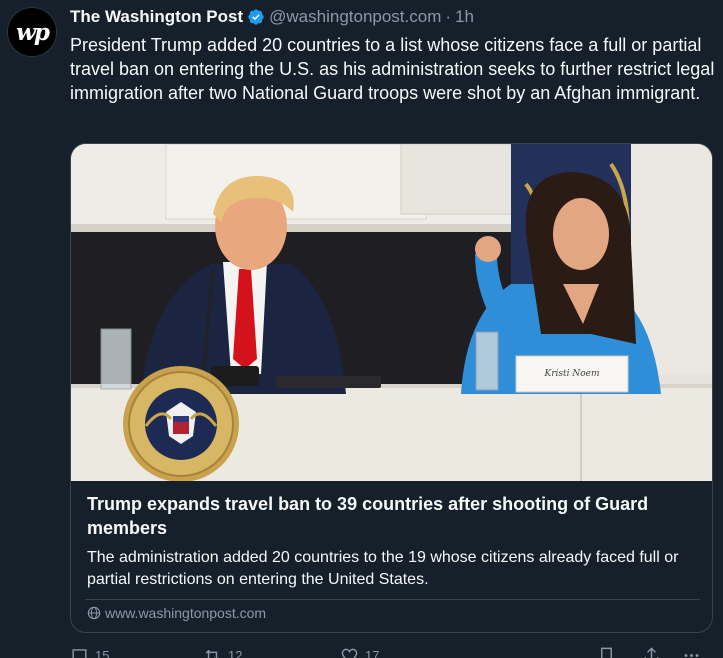 This screenshot has width=723, height=658. What do you see at coordinates (212, 653) in the screenshot?
I see `repost-icon` at bounding box center [212, 653].